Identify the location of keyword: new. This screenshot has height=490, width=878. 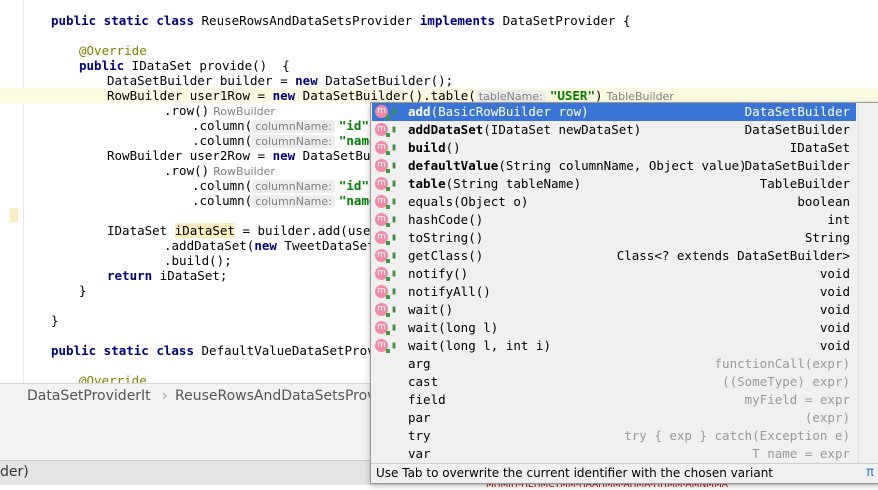
(265, 245).